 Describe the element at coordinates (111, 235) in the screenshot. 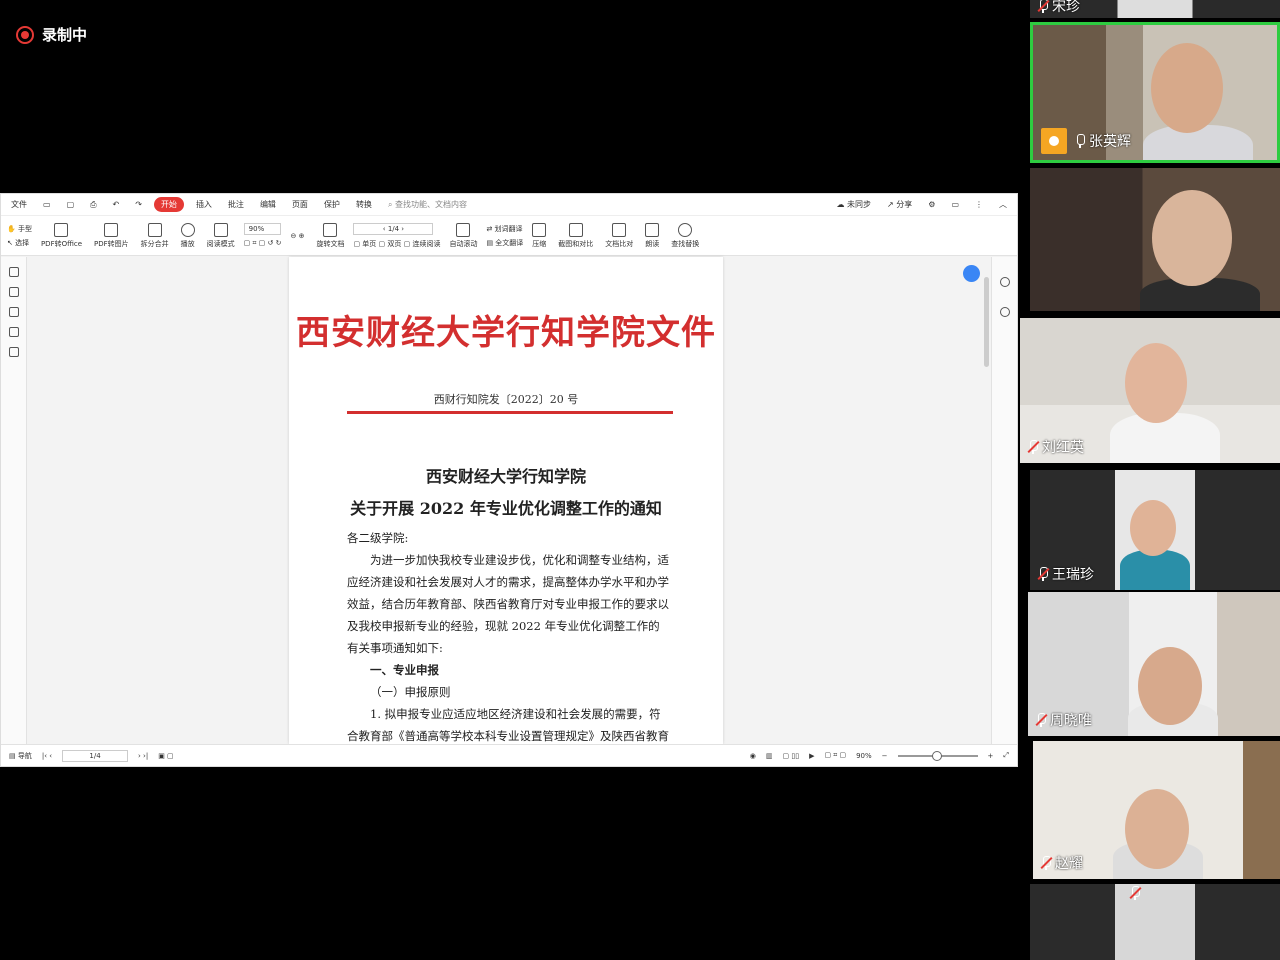

I see `pdf-to-image-button: PDF转图片` at that location.